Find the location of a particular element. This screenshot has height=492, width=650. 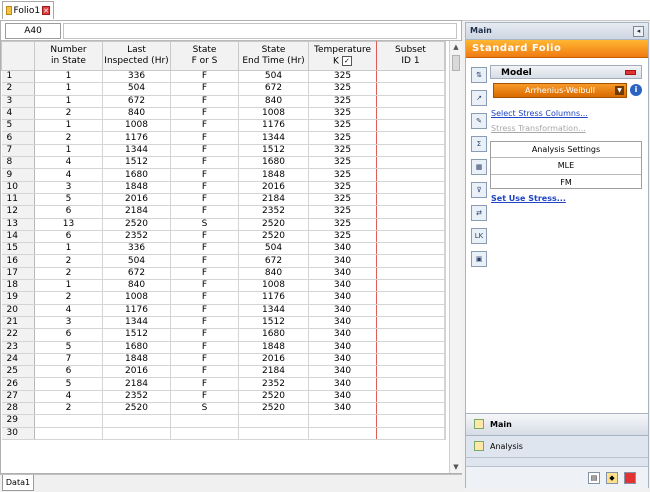

table-cell: 1680 is located at coordinates (273, 163).